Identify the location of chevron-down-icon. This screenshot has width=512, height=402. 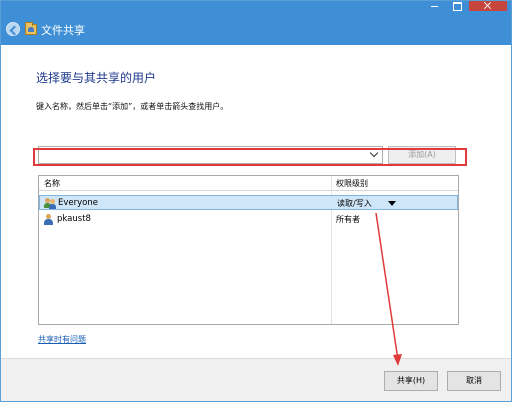
(374, 153).